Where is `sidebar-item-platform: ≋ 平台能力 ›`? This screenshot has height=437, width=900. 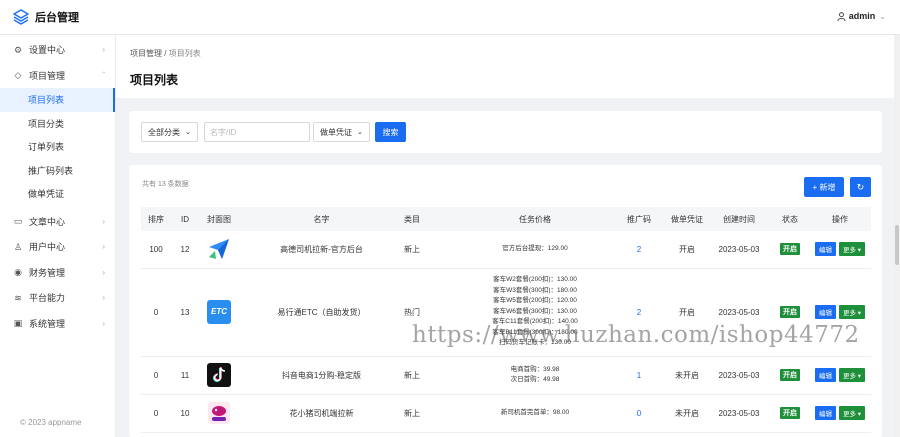 sidebar-item-platform: ≋ 平台能力 › is located at coordinates (57, 298).